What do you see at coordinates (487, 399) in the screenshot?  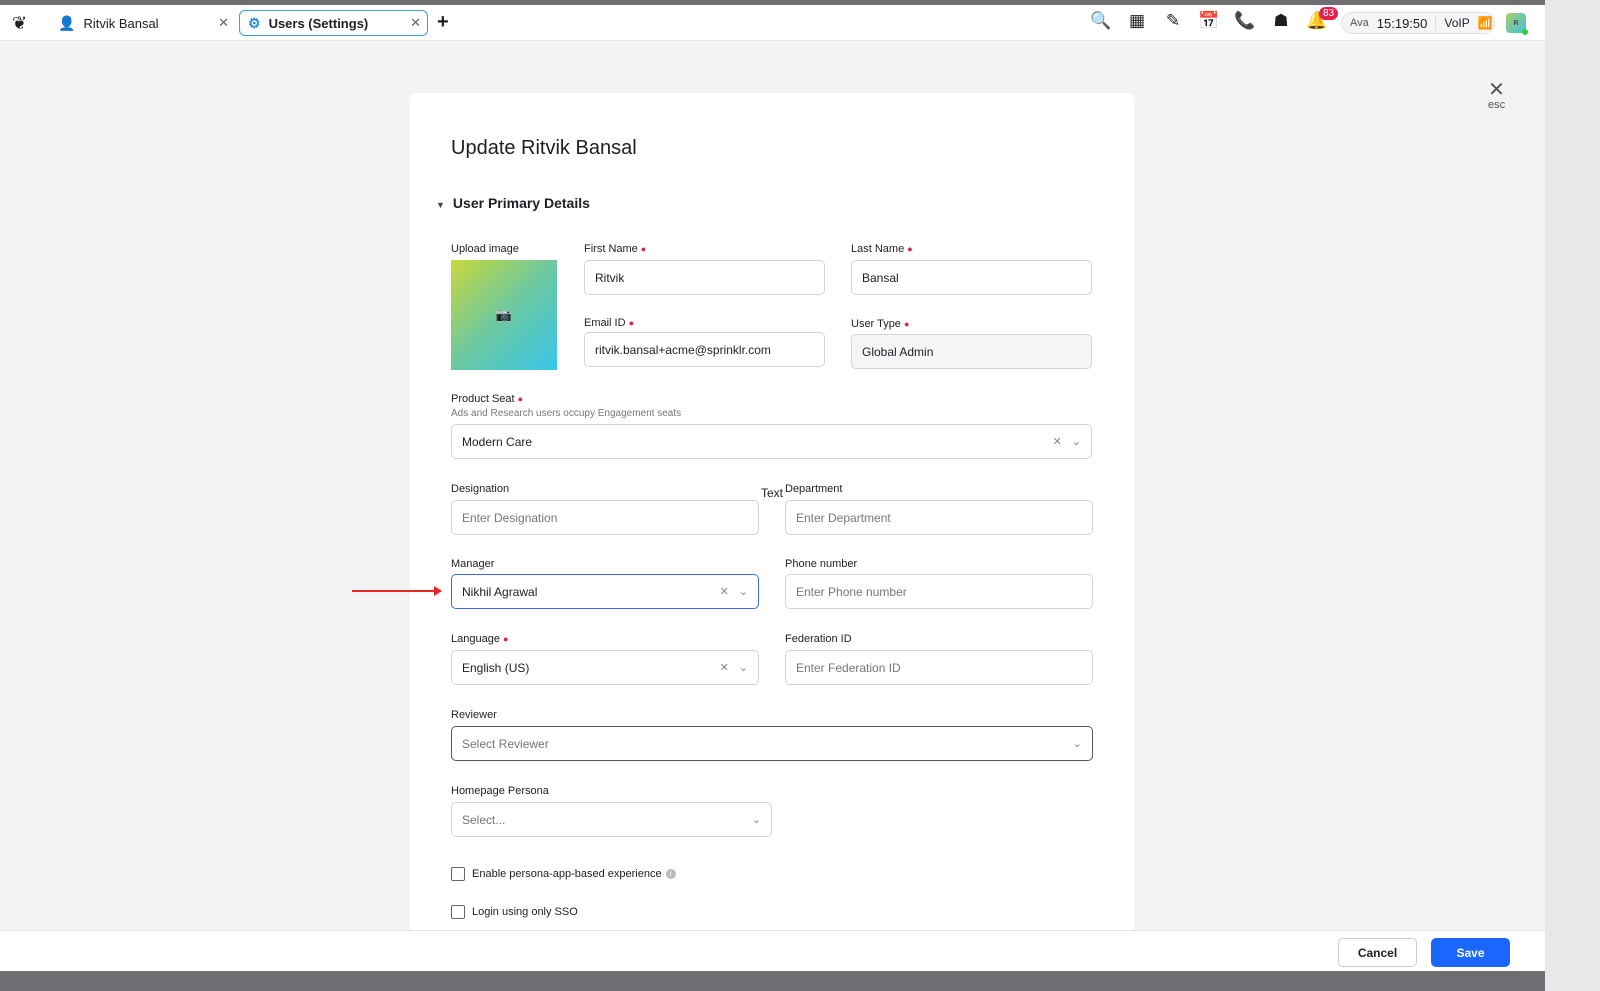 I see `product-seat-label: Product Seat ●` at bounding box center [487, 399].